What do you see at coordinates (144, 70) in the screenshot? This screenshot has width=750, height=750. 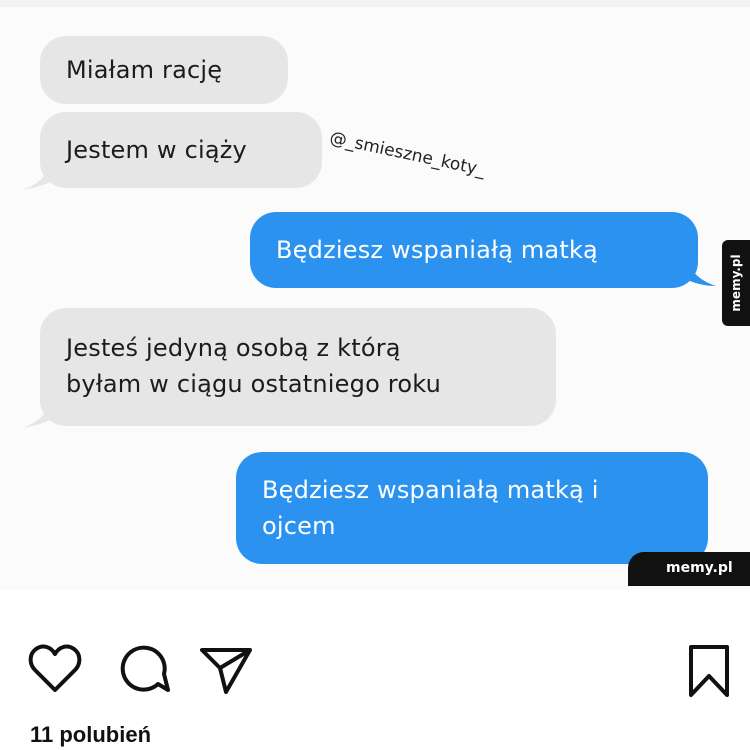 I see `message-text: Miałam rację` at bounding box center [144, 70].